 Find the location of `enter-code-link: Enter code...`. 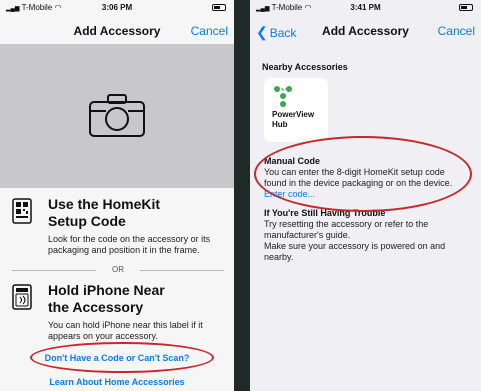

enter-code-link: Enter code... is located at coordinates (369, 194).